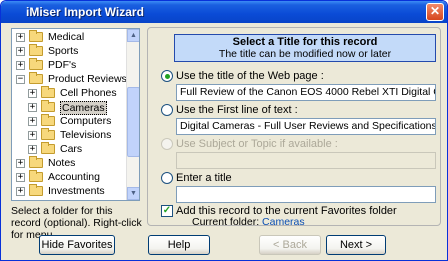 The height and width of the screenshot is (261, 448). Describe the element at coordinates (71, 149) in the screenshot. I see `tree-item-label: Cars` at that location.